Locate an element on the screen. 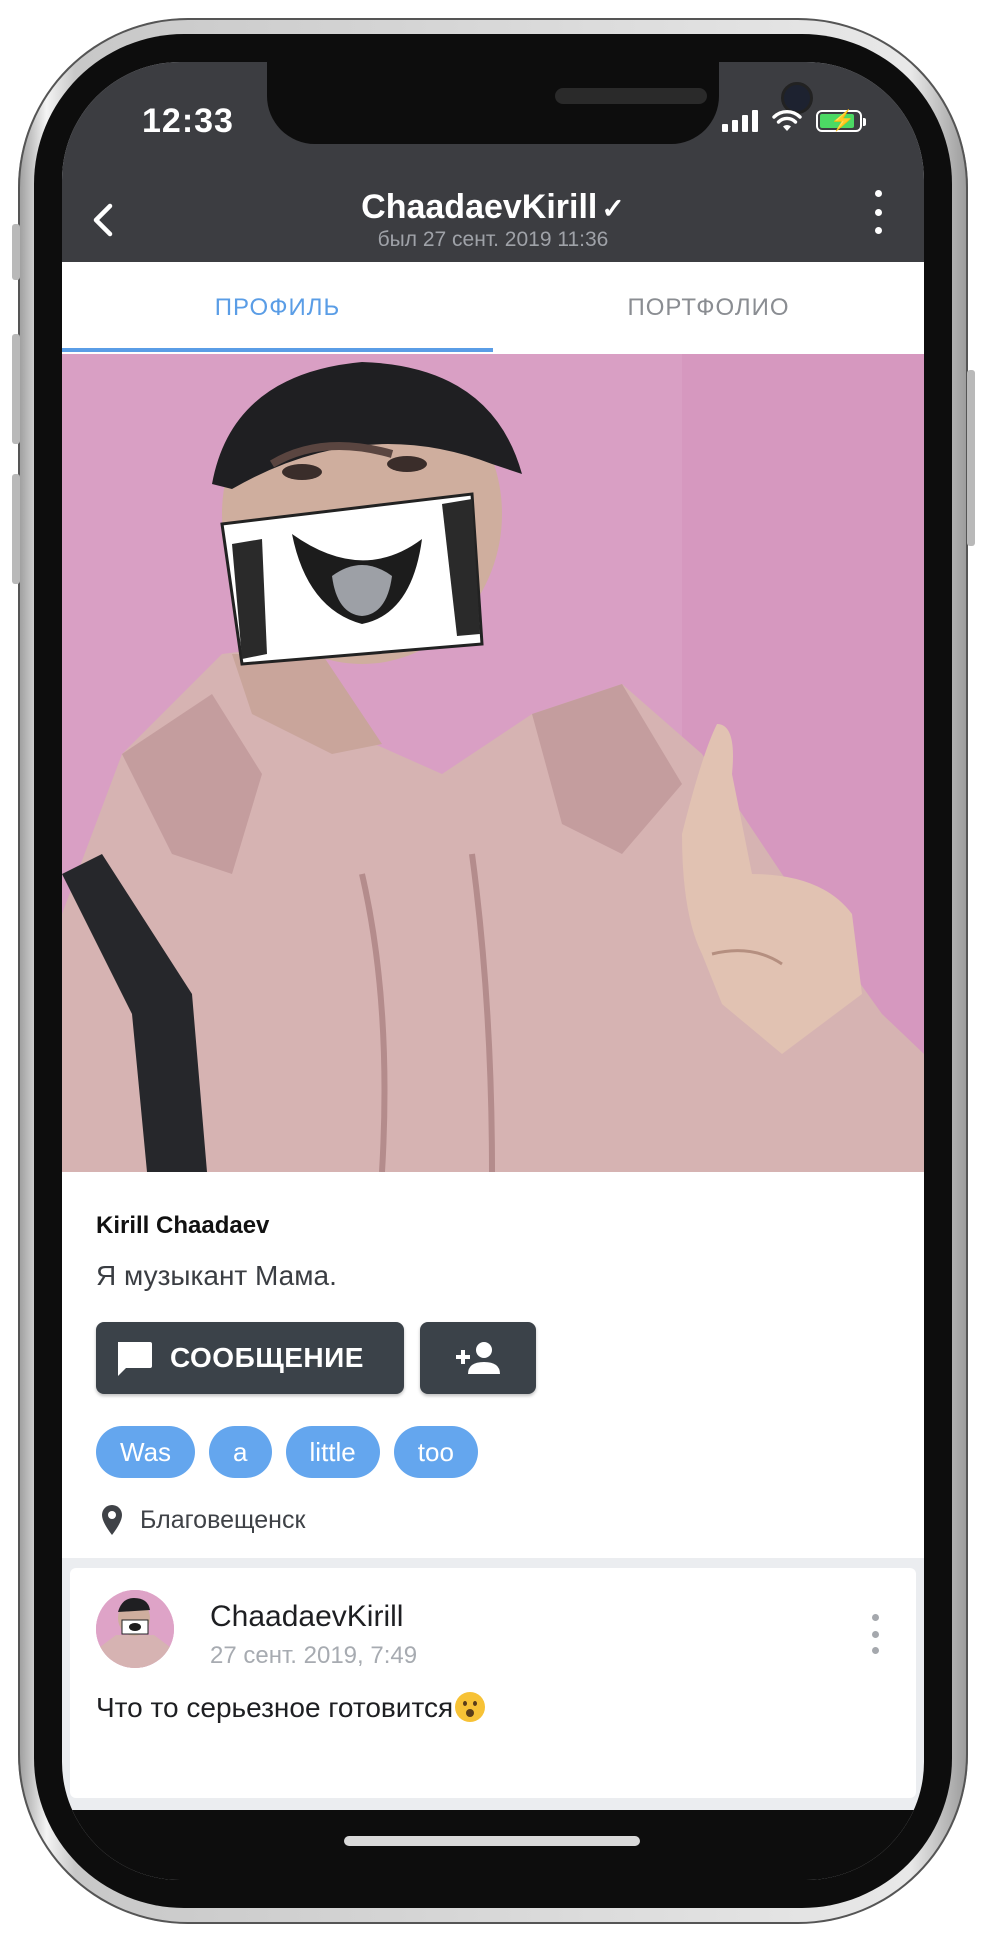 This screenshot has width=987, height=1942. post-more-button is located at coordinates (875, 1634).